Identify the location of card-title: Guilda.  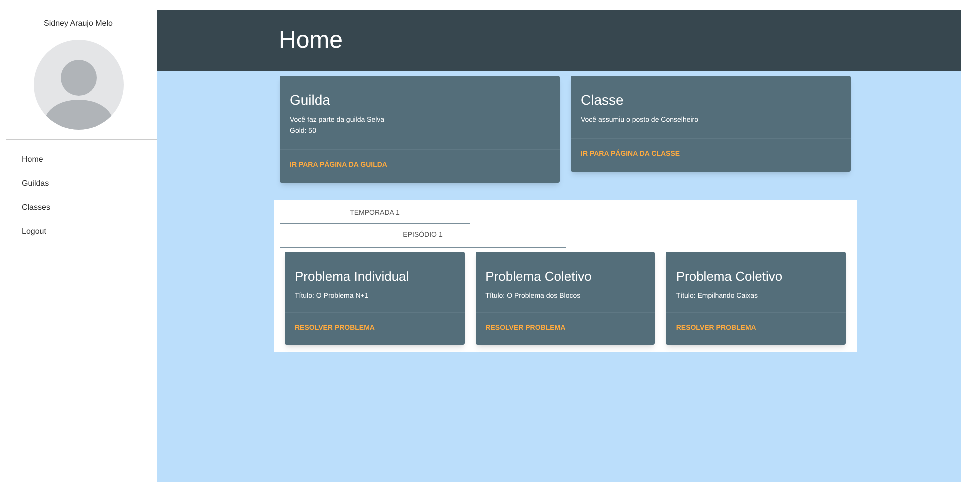
(311, 100).